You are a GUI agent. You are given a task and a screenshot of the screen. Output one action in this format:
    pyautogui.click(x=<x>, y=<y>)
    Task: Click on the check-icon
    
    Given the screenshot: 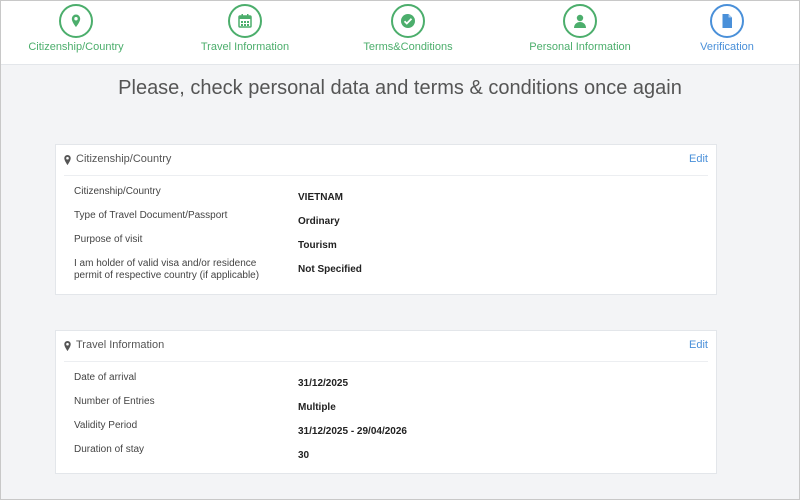 What is the action you would take?
    pyautogui.click(x=408, y=21)
    